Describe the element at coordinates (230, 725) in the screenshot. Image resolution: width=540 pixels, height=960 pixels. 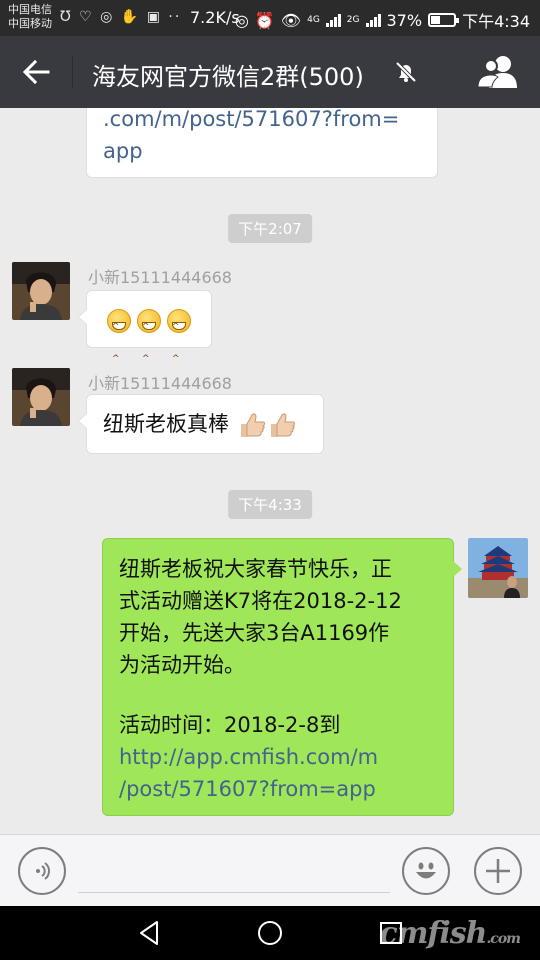
I see `message-text-line: 活动时间：2018-2-8到` at that location.